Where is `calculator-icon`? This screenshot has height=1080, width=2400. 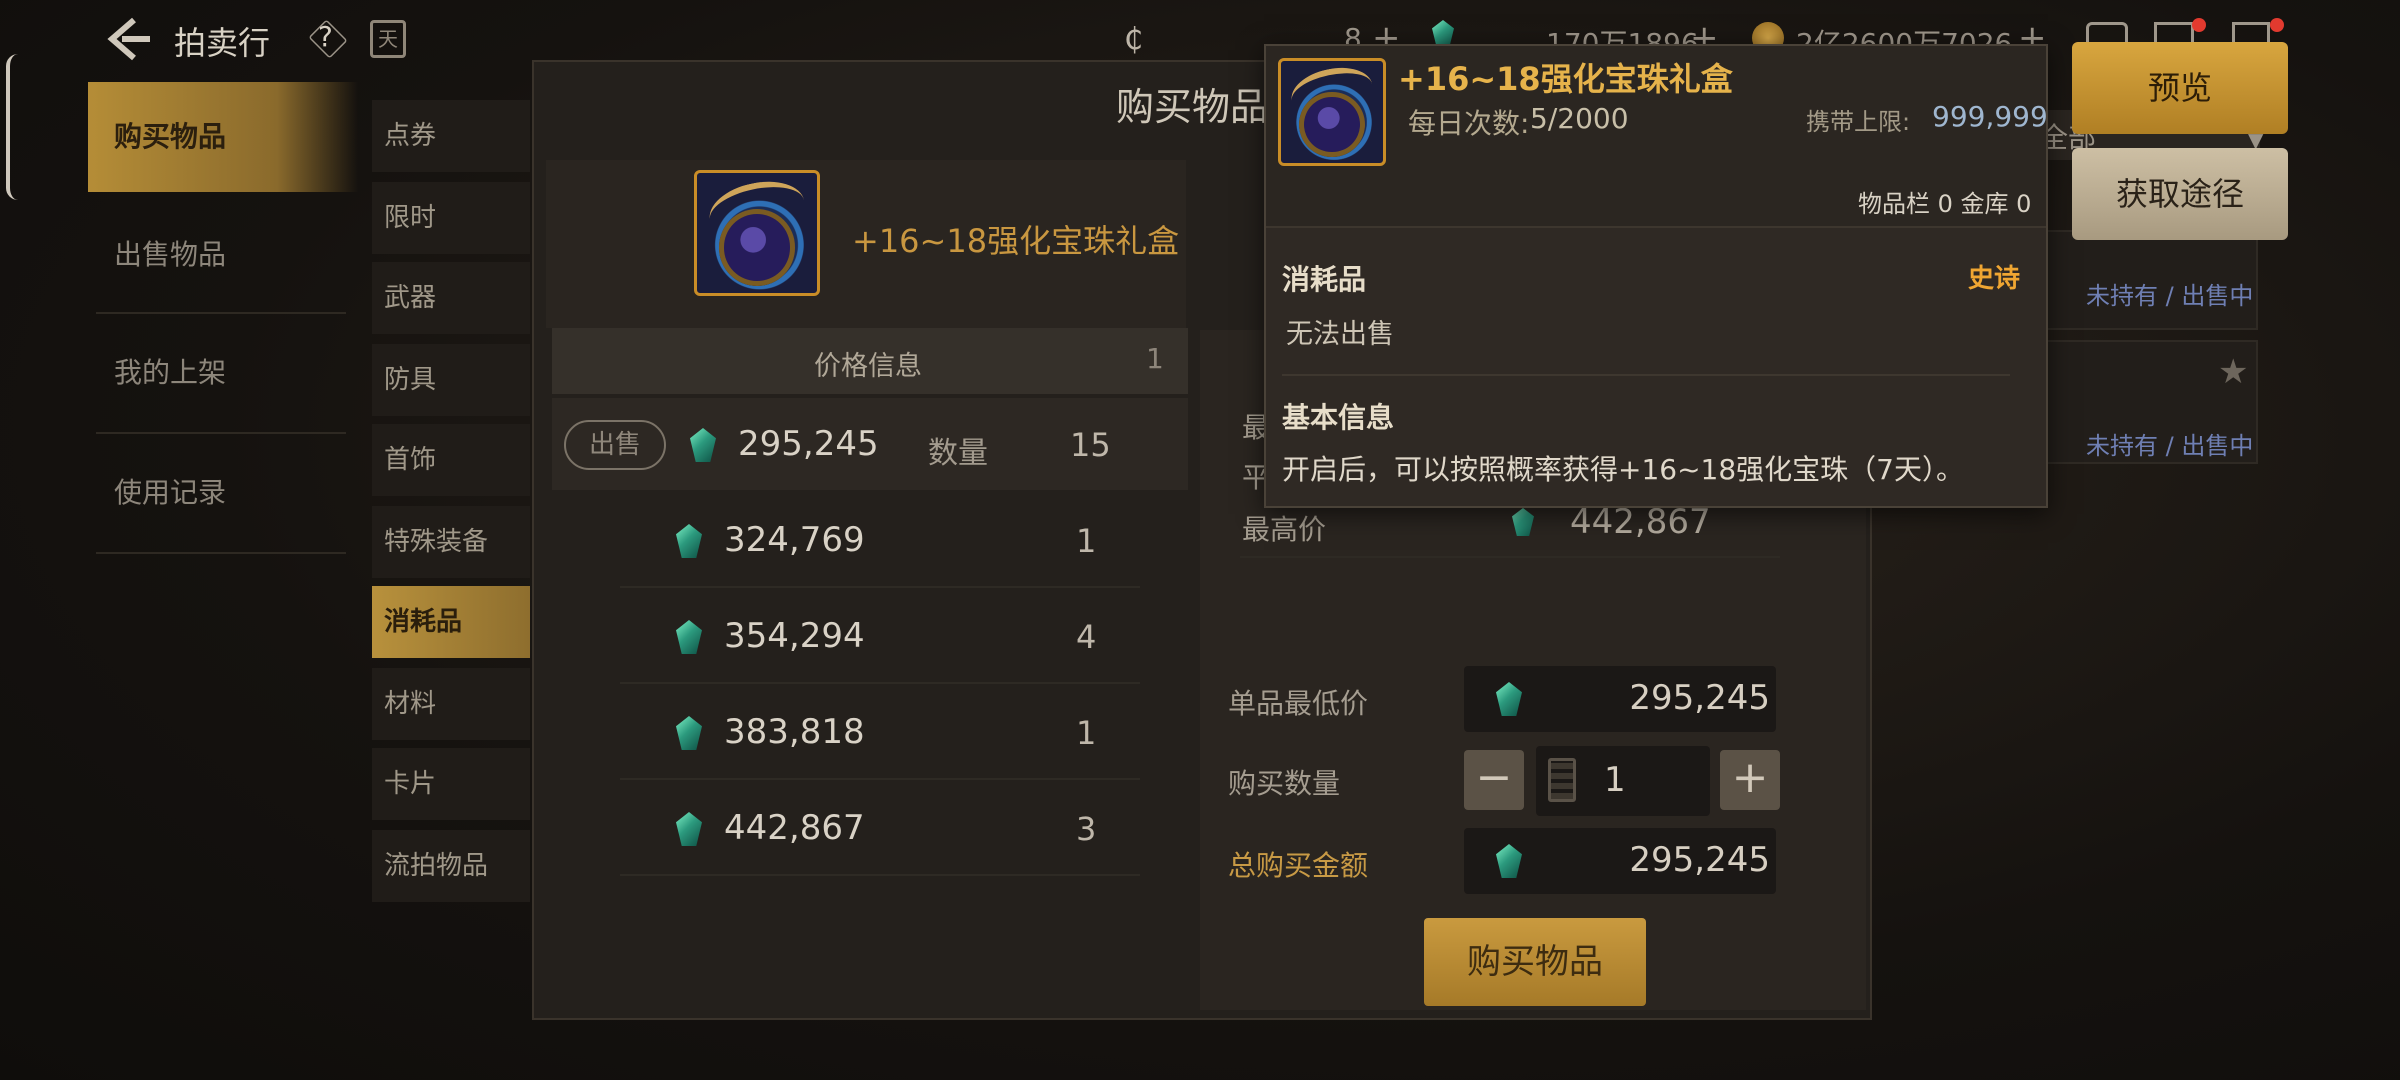
calculator-icon is located at coordinates (1562, 780).